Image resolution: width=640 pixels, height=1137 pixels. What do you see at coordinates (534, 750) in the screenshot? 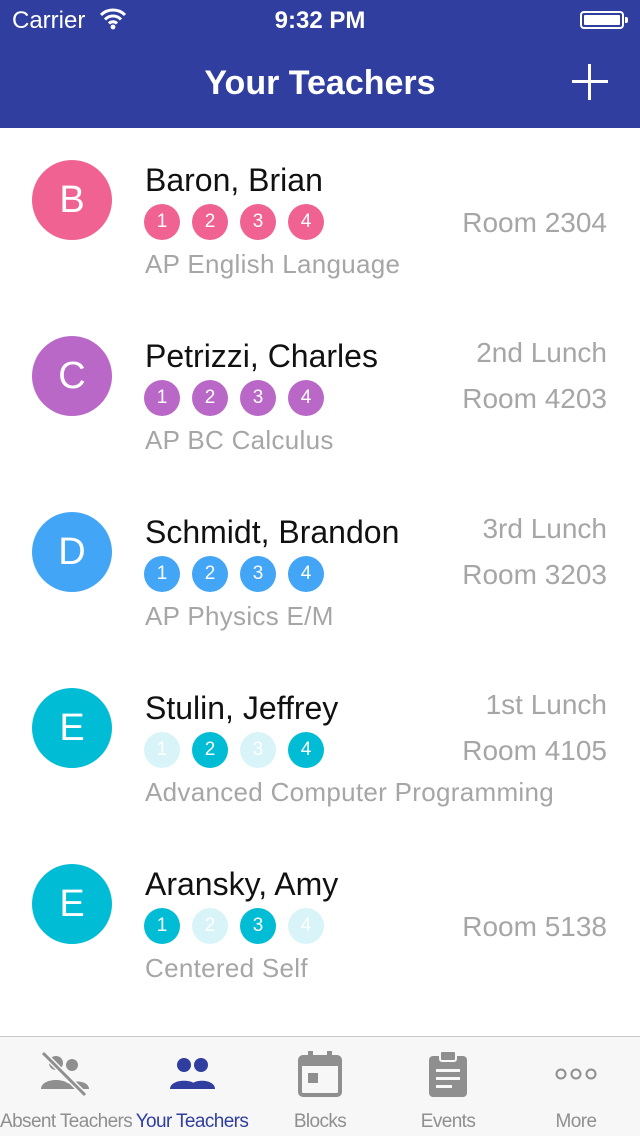
I see `room-label: Room 4105` at bounding box center [534, 750].